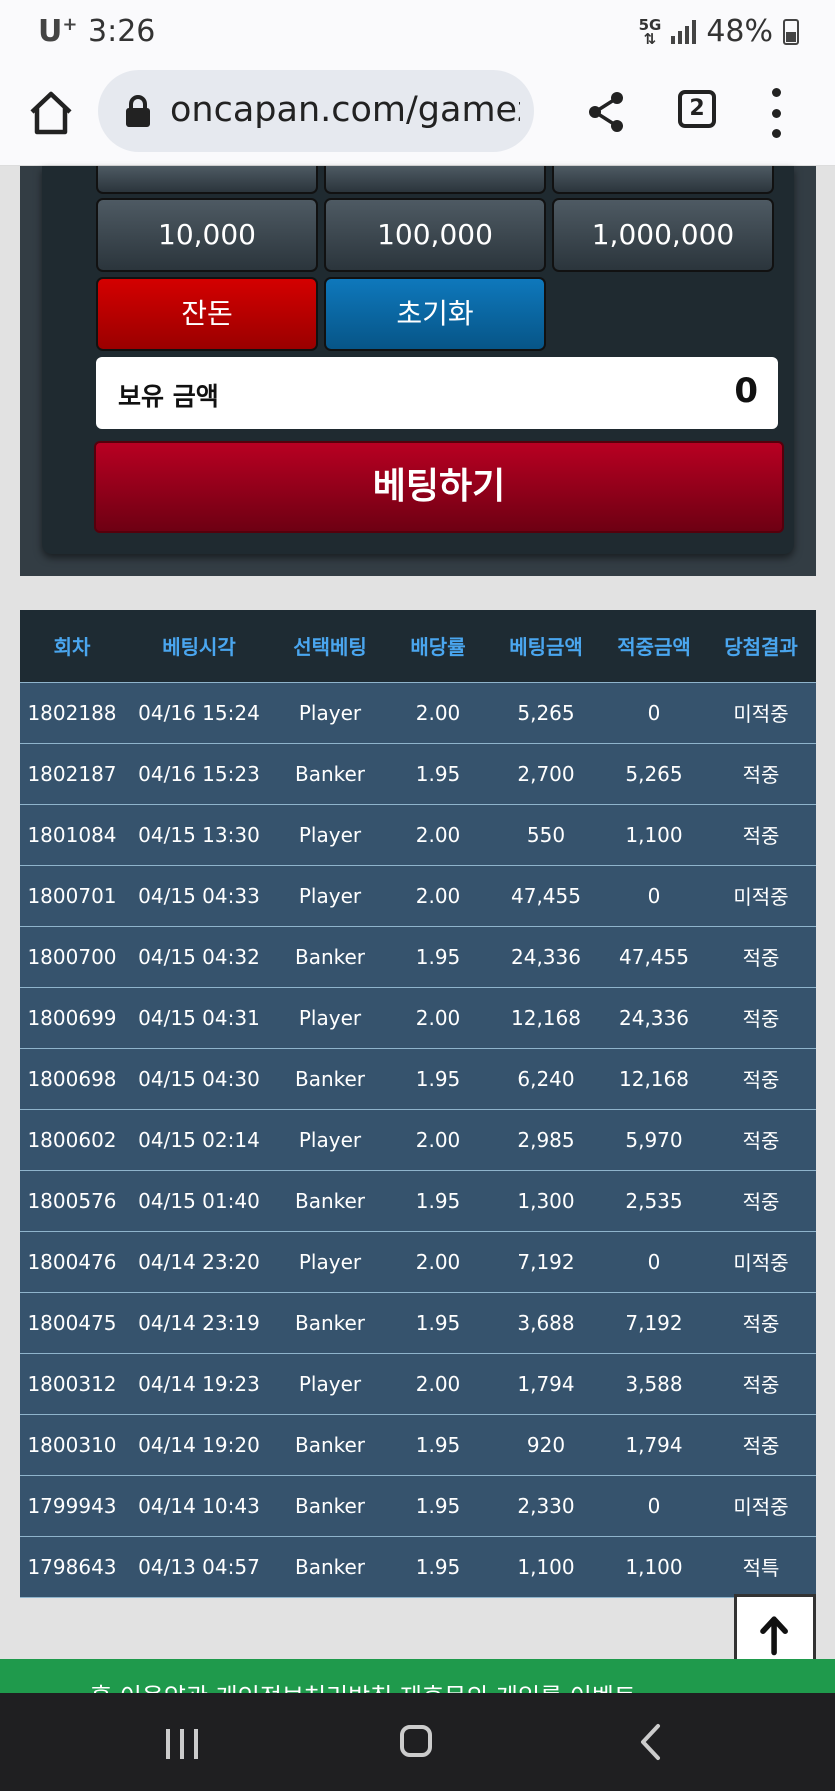 This screenshot has height=1791, width=835. What do you see at coordinates (207, 235) in the screenshot?
I see `chip-button-10000: 10,000` at bounding box center [207, 235].